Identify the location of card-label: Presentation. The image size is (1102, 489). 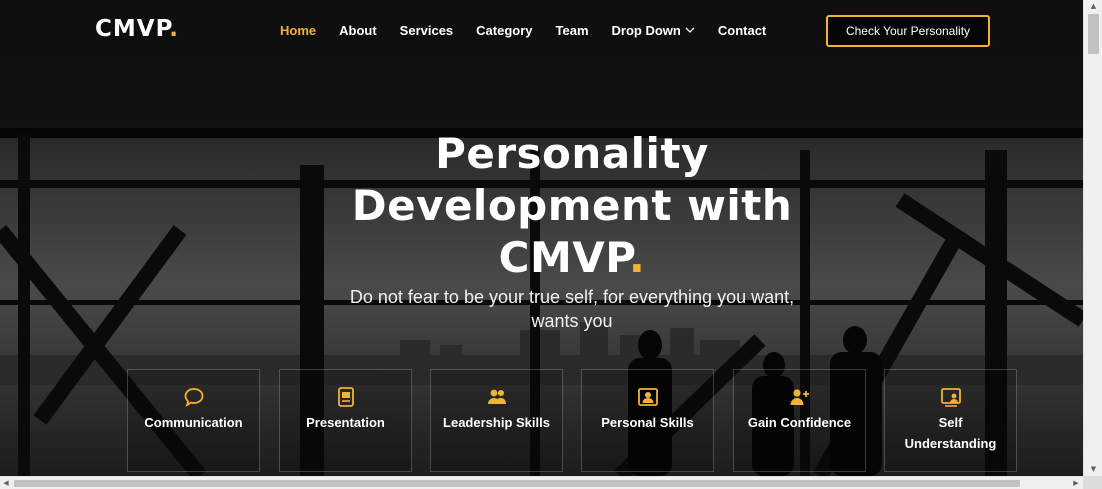
(345, 422).